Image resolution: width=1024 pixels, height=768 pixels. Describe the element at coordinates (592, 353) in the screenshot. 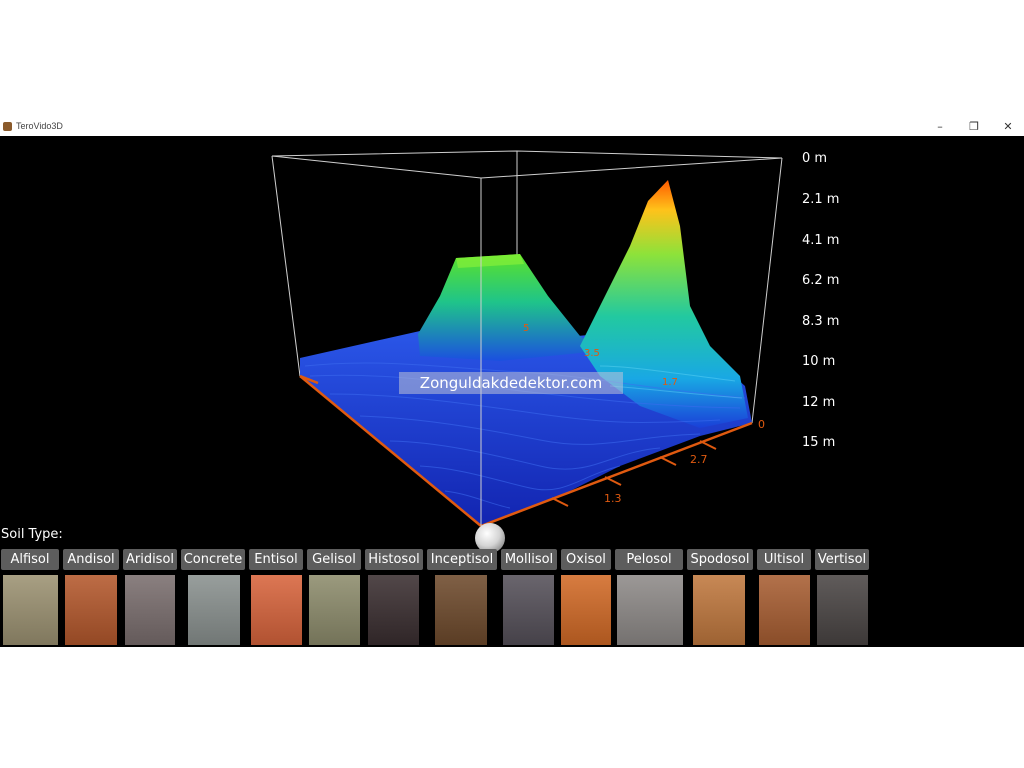

I see `peak-annotation: 3.5` at that location.